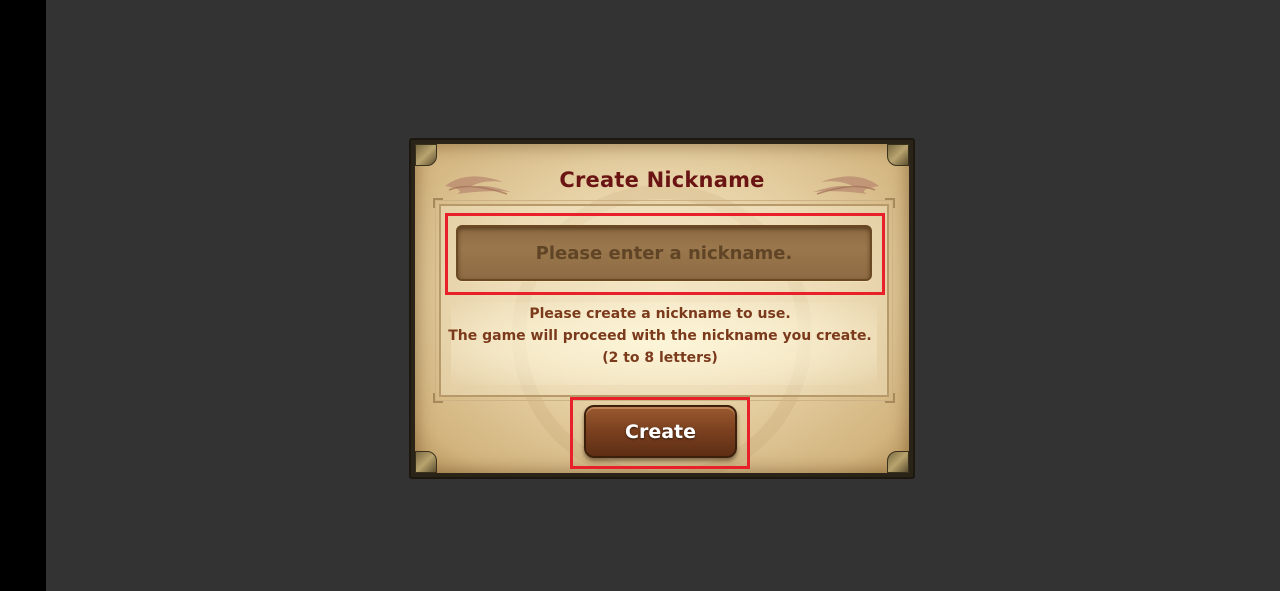 This screenshot has height=591, width=1280. Describe the element at coordinates (660, 358) in the screenshot. I see `description-line-3: (2 to 8 letters)` at that location.